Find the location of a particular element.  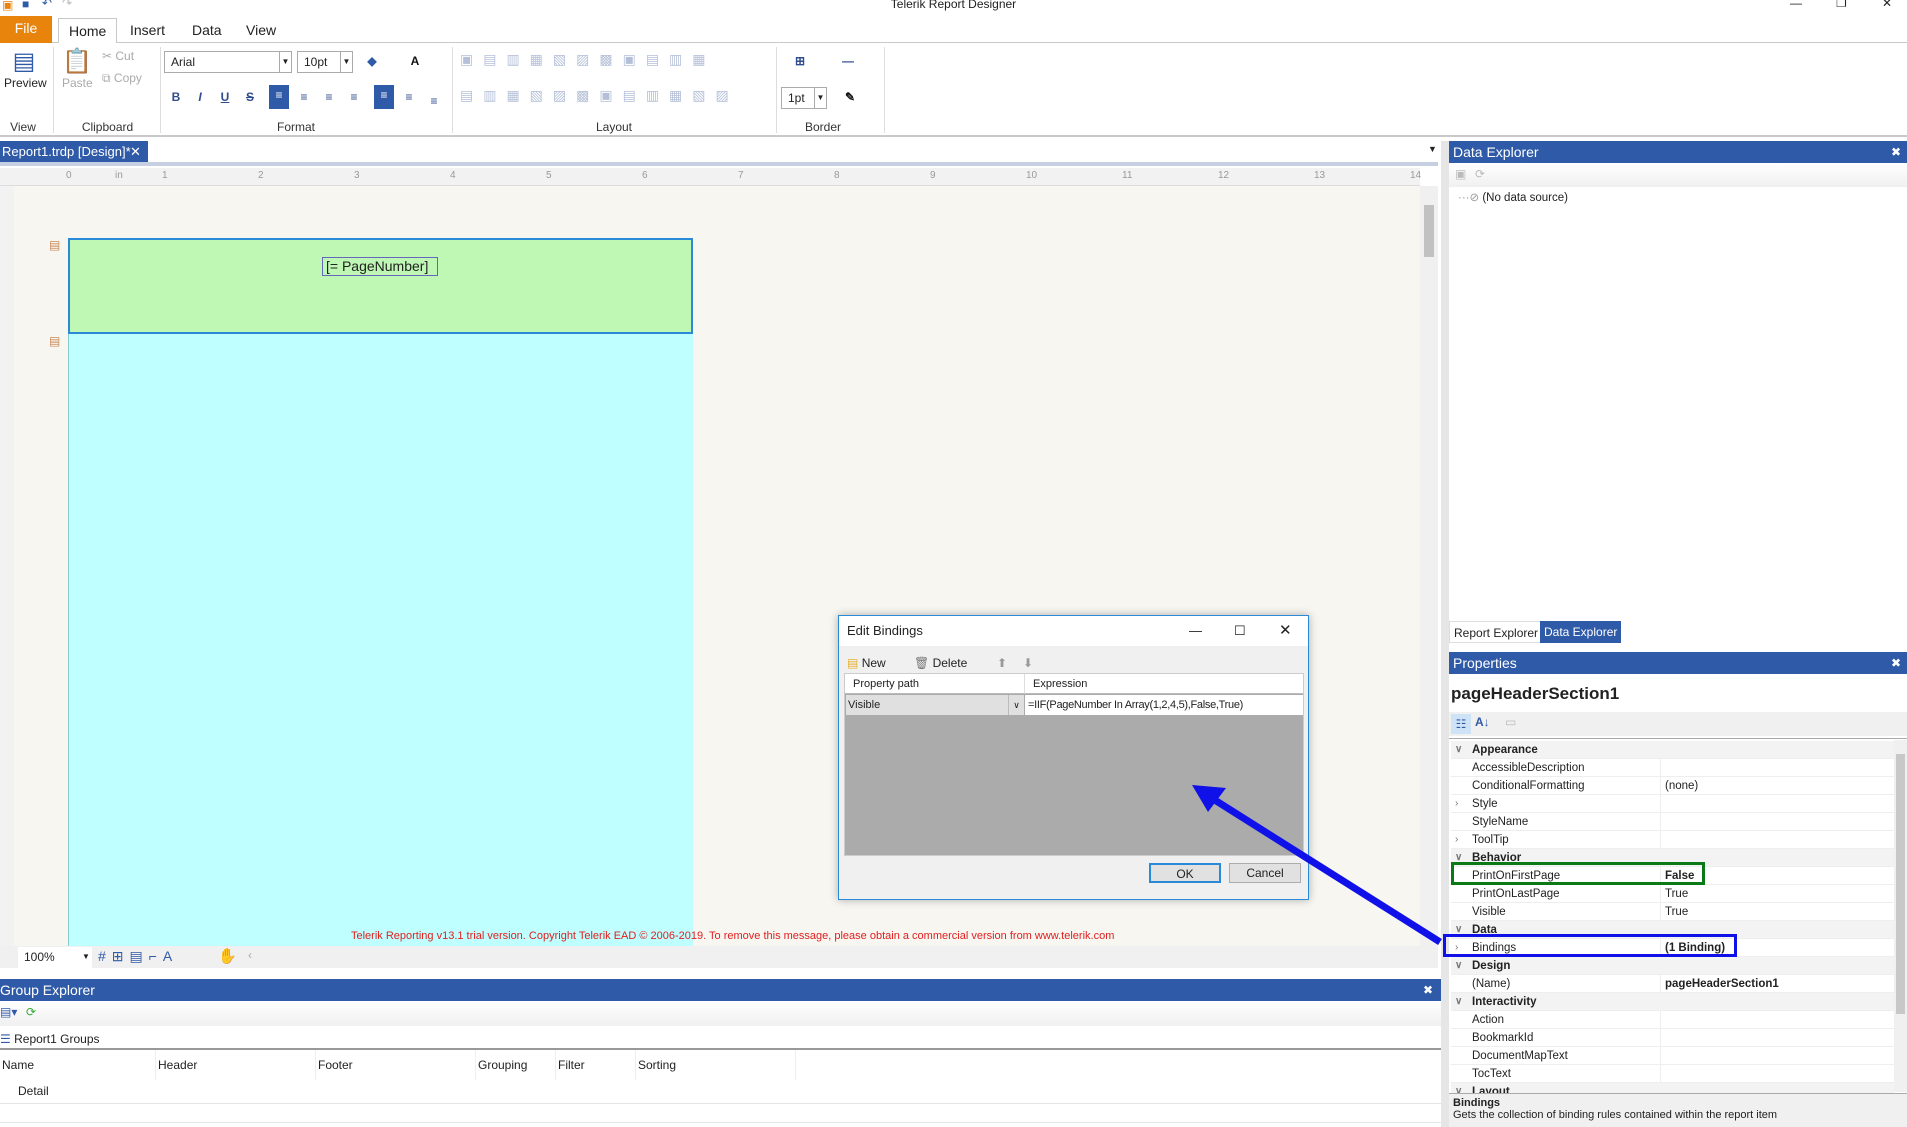

view-toggle-icons: #⊞▤⌐A is located at coordinates (138, 956).